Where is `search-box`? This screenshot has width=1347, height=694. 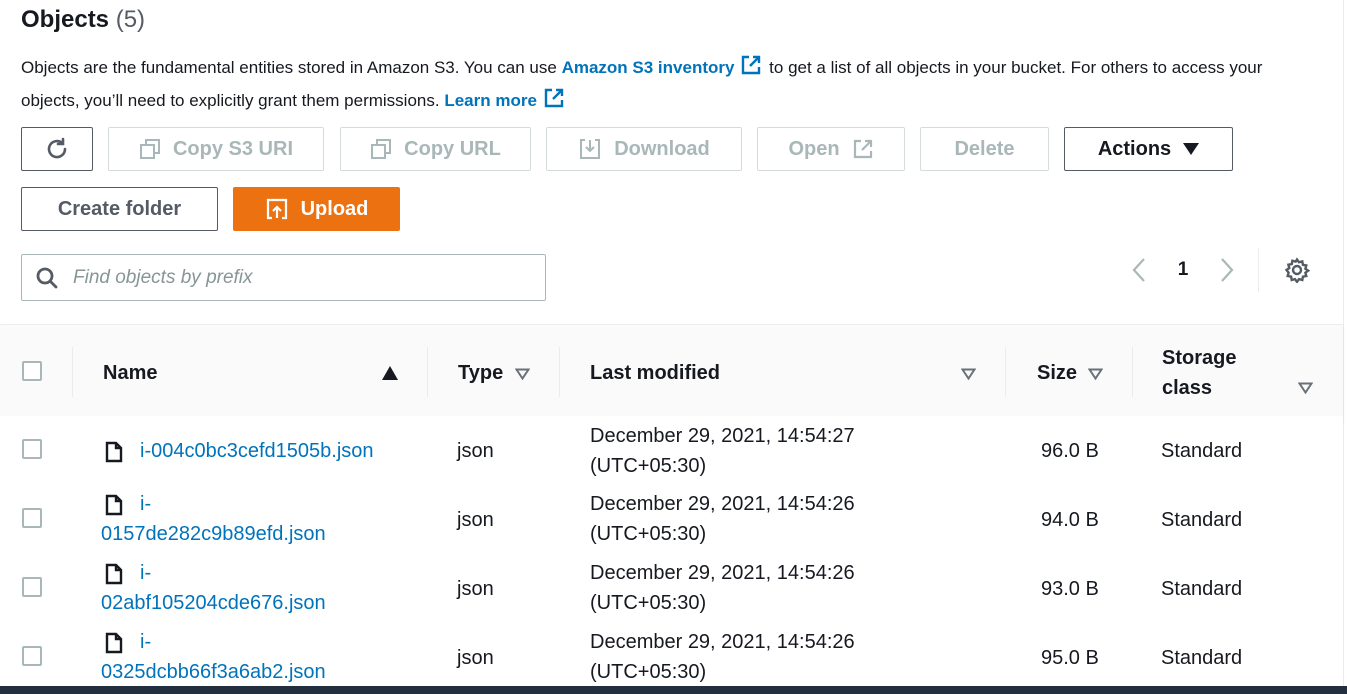
search-box is located at coordinates (283, 277).